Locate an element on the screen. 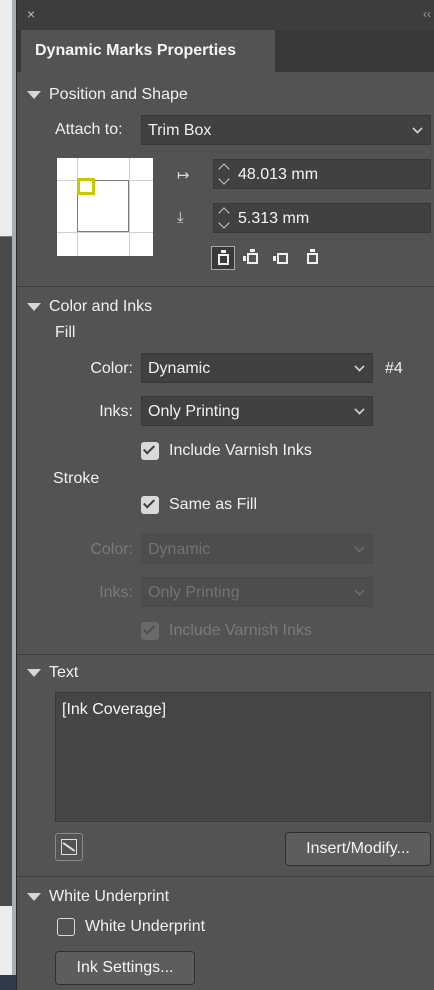  y-offset-value: 5.313 mm is located at coordinates (274, 218).